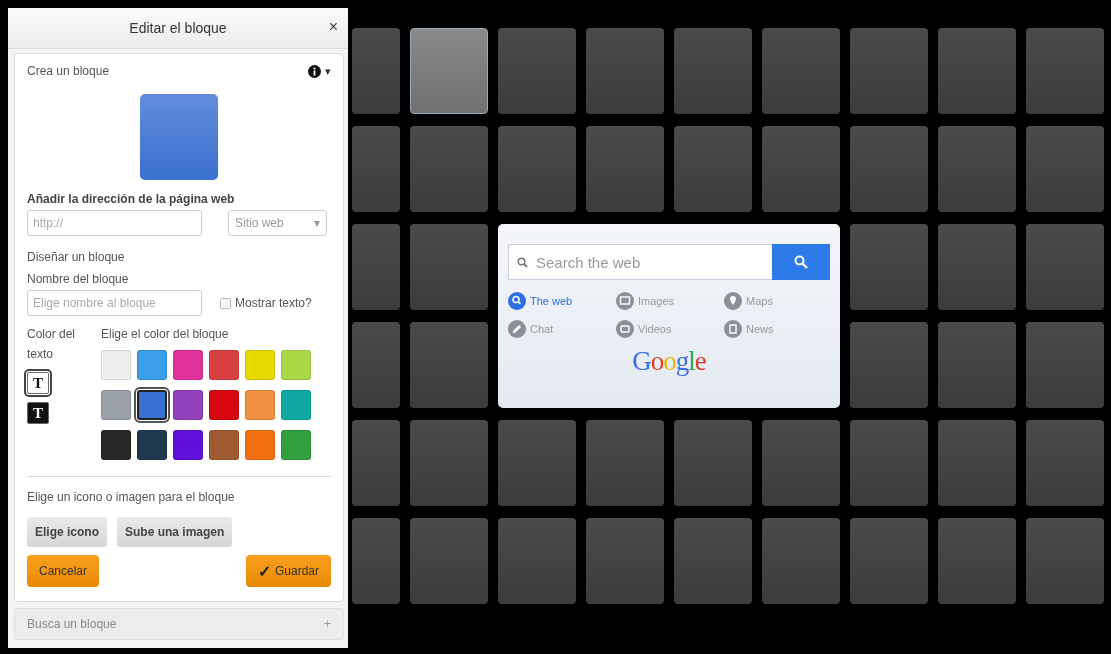  I want to click on chat-icon, so click(517, 329).